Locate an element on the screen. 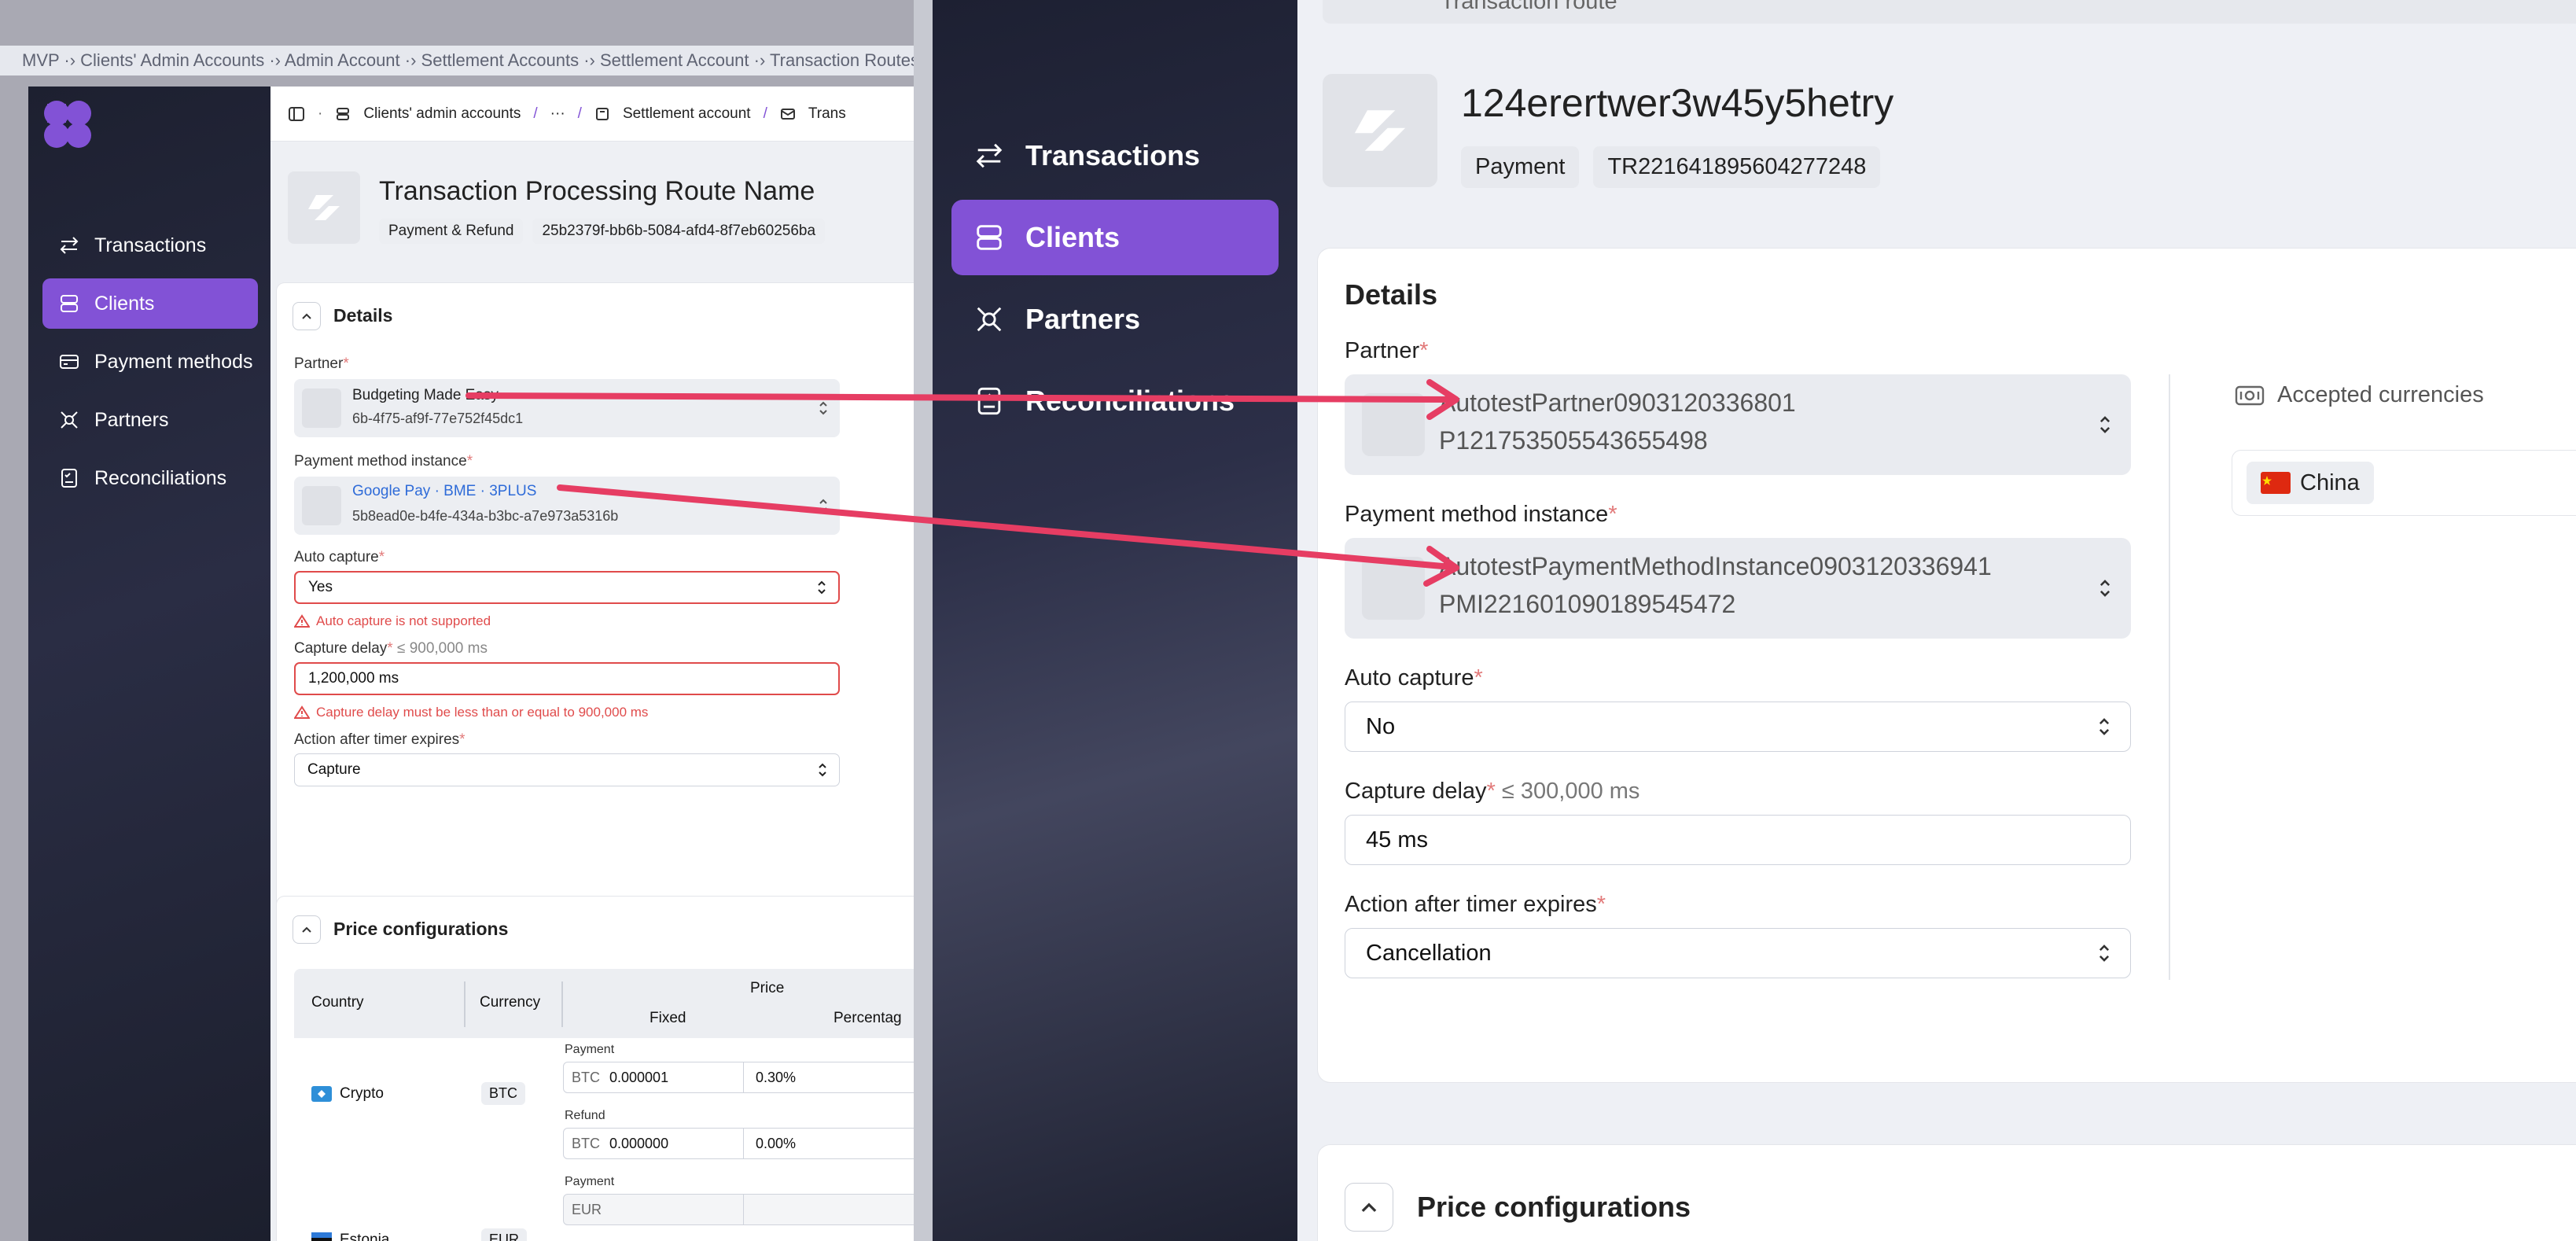  auto-capture-select: No is located at coordinates (1738, 727).